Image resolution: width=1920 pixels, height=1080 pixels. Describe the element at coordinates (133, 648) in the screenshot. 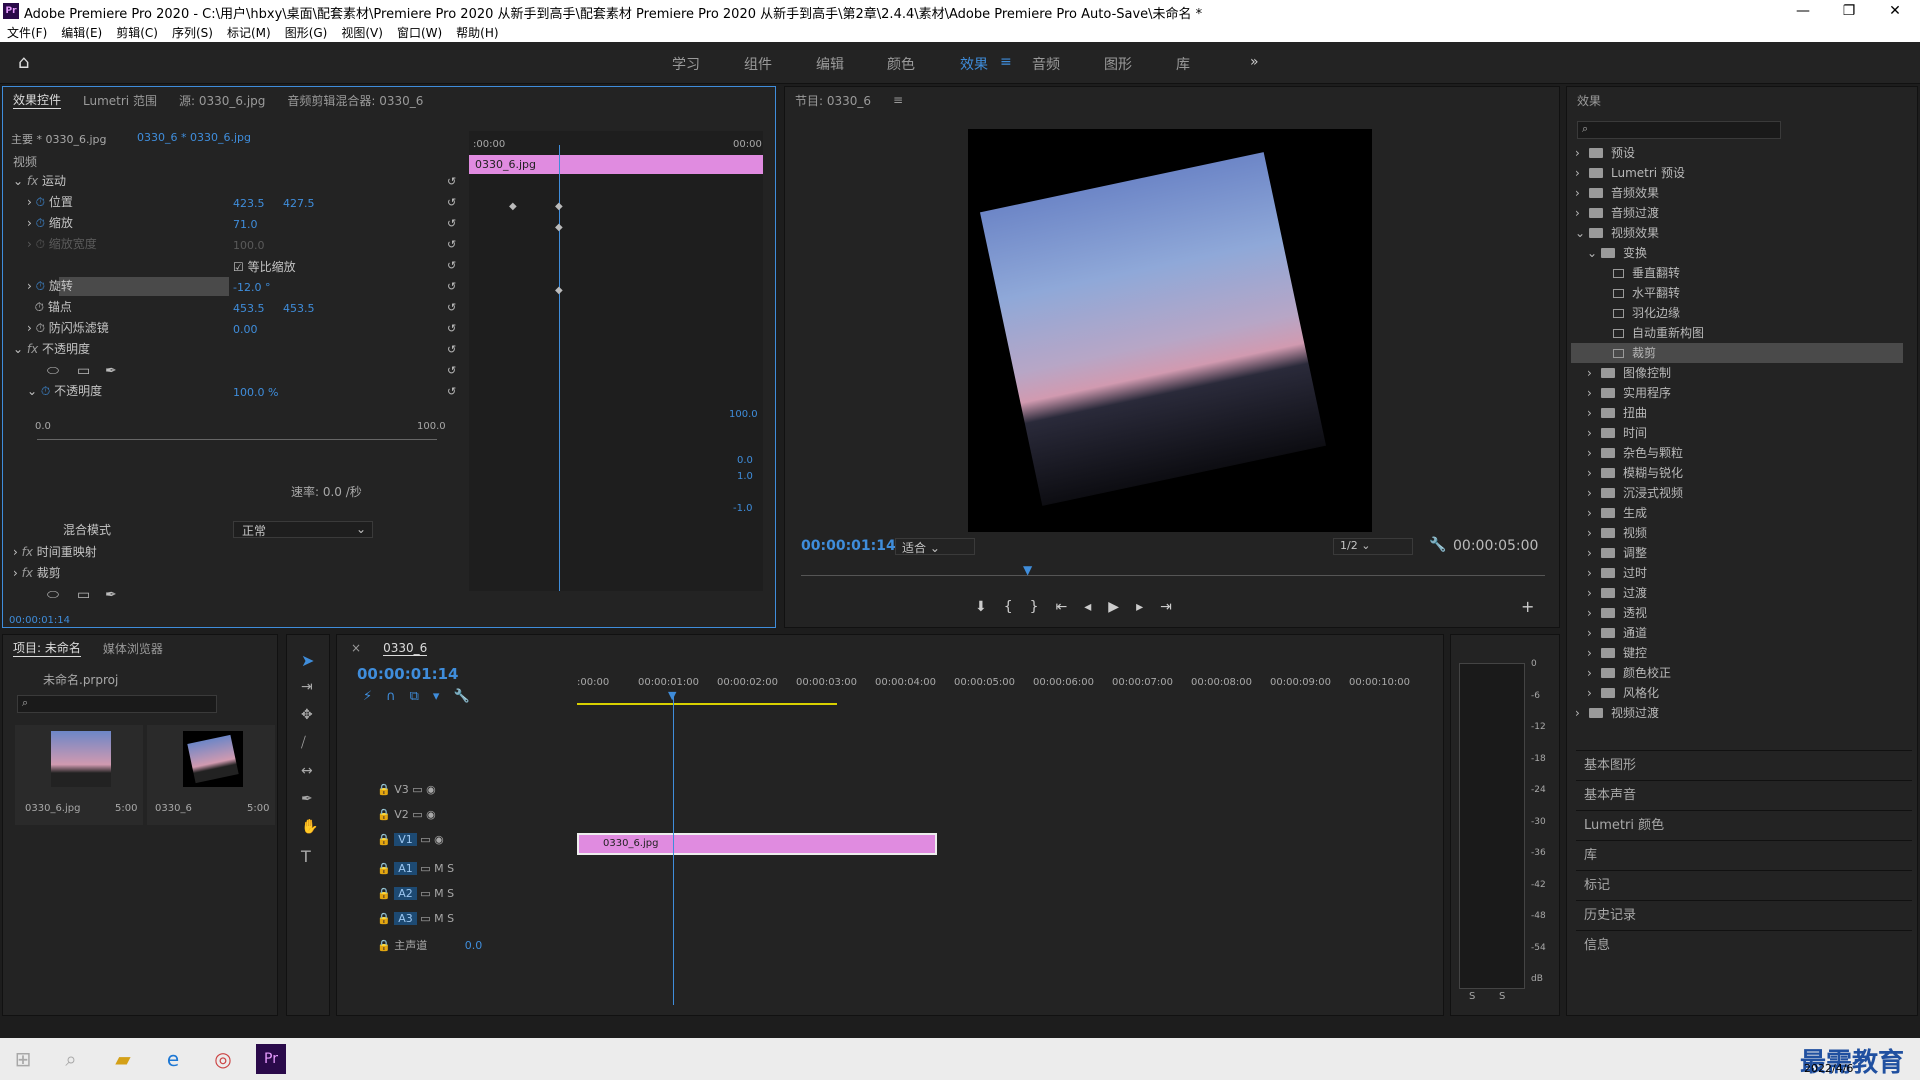

I see `tab-media-browser: 媒体浏览器` at that location.